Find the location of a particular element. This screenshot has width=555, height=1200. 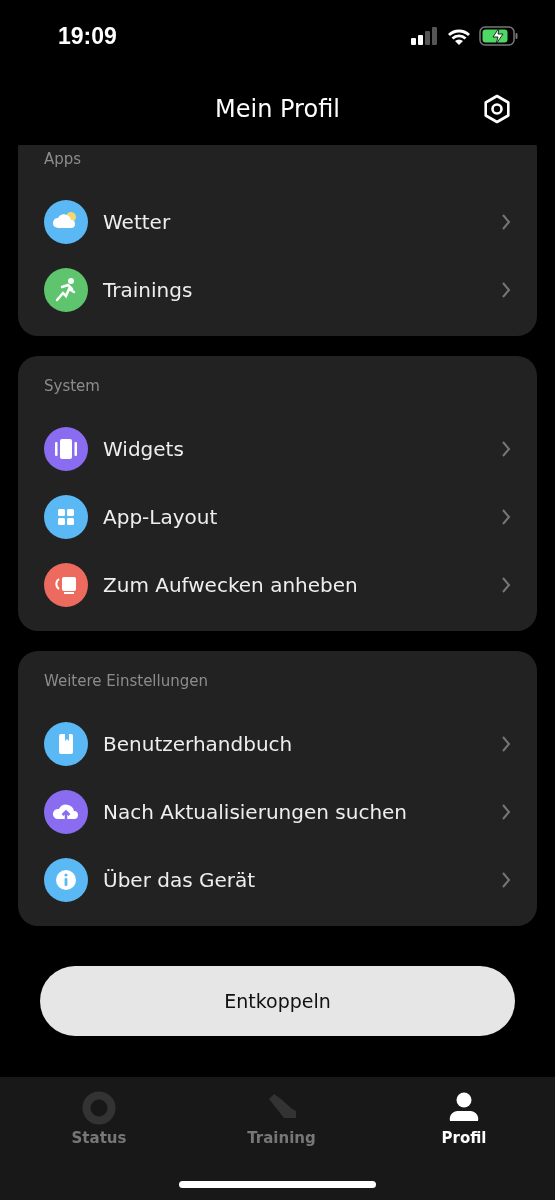

upload-icon is located at coordinates (66, 812).